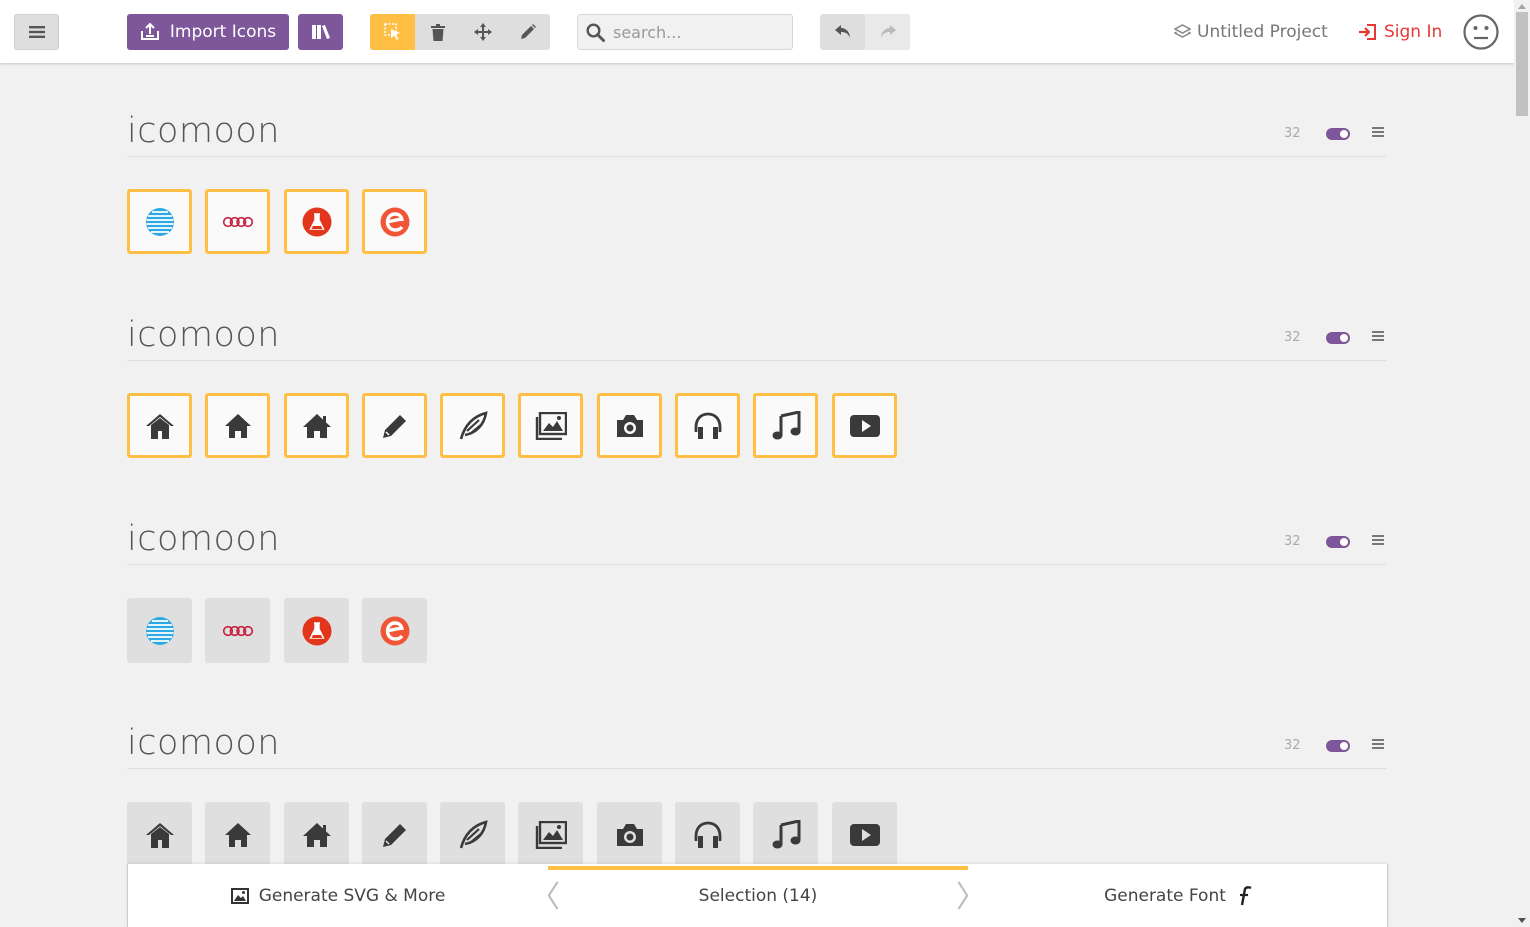 This screenshot has width=1530, height=927. I want to click on scroll-down-arrow-icon, so click(1522, 920).